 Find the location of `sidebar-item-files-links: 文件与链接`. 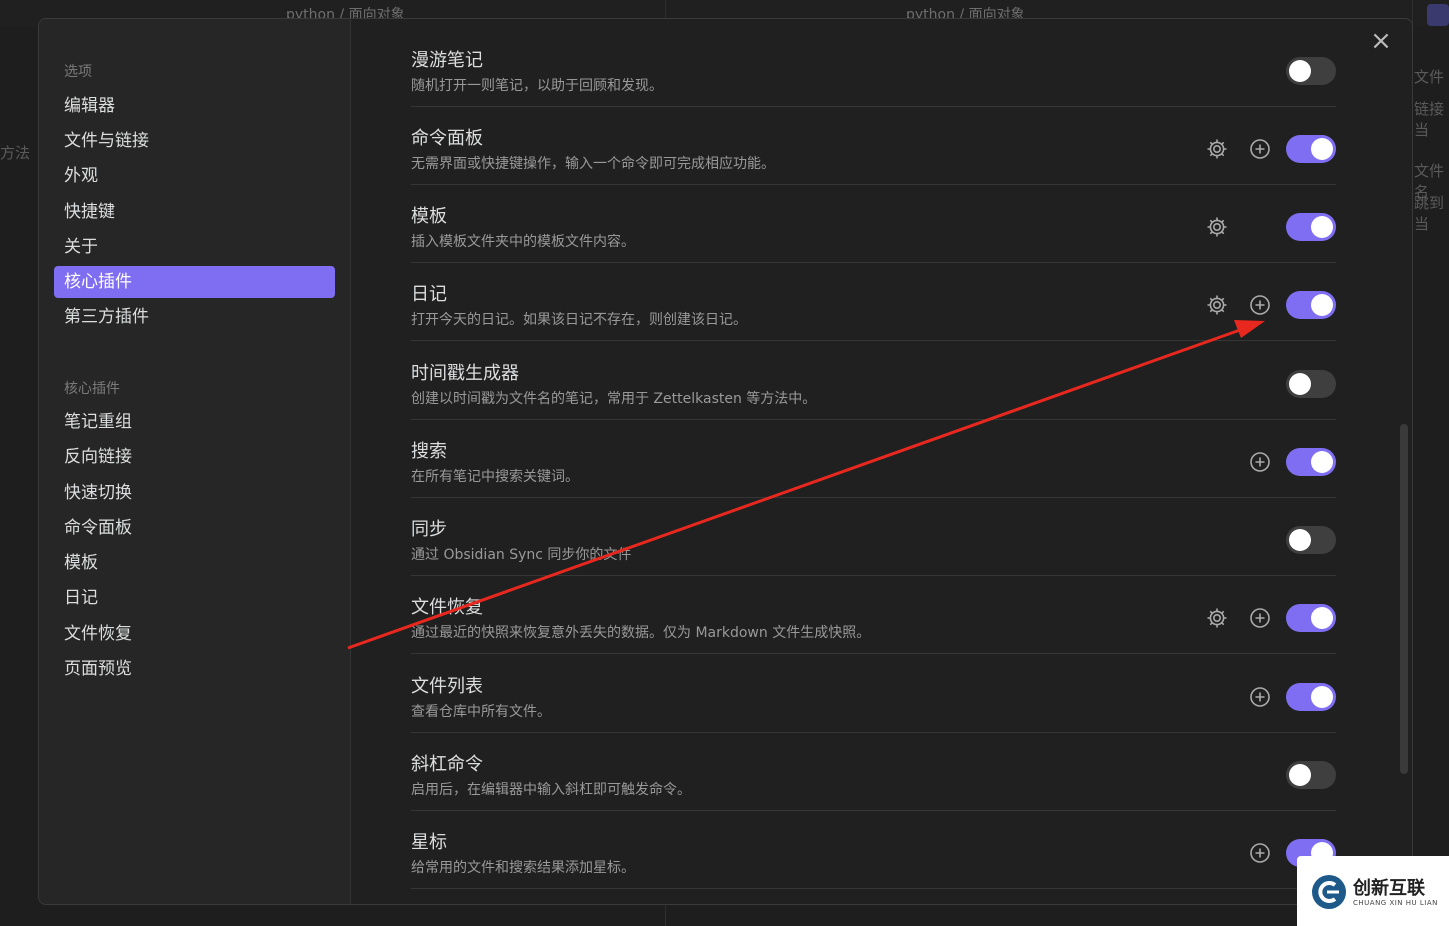

sidebar-item-files-links: 文件与链接 is located at coordinates (194, 141).